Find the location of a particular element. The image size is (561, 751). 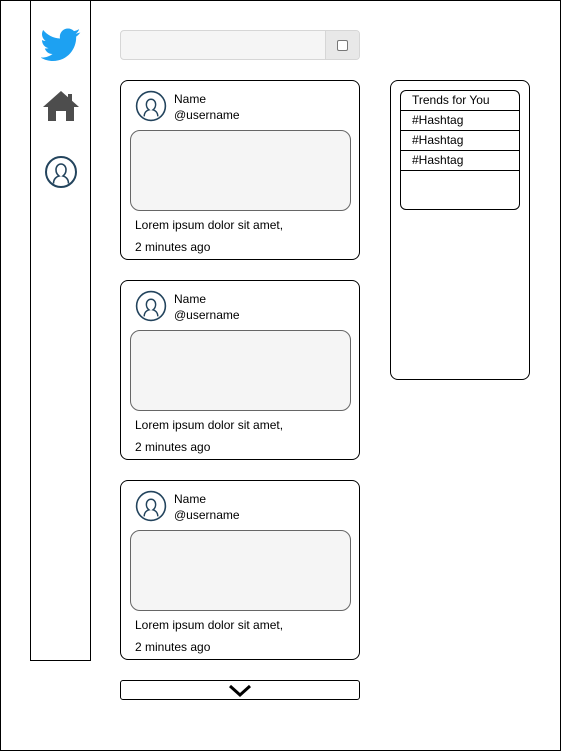

trends-title: Trends for You is located at coordinates (460, 101).